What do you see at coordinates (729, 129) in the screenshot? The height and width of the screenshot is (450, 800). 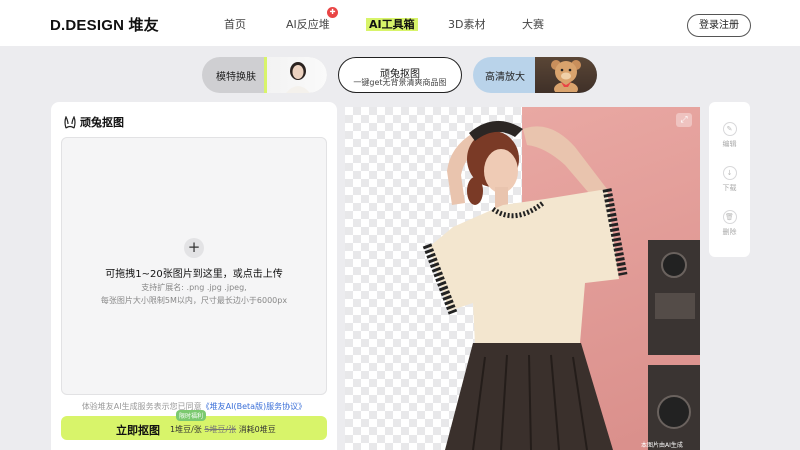 I see `edit-icon: ✎` at bounding box center [729, 129].